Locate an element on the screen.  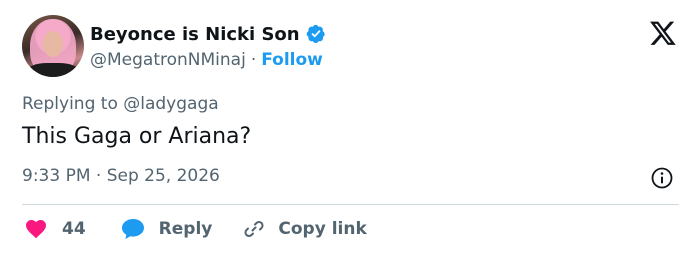
avatar is located at coordinates (53, 46).